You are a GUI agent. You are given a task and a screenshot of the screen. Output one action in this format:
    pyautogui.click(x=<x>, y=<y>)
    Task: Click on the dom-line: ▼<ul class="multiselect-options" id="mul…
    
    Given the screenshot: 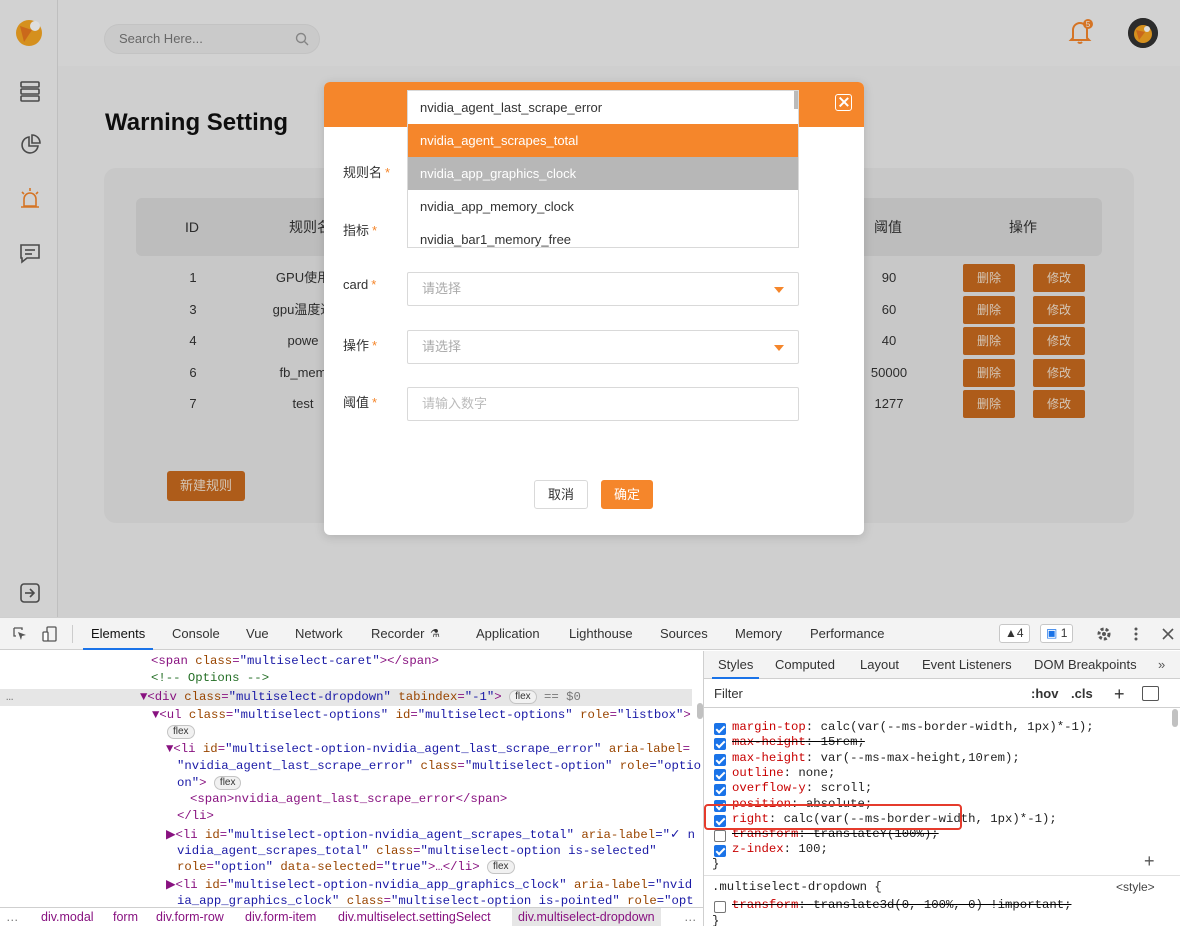 What is the action you would take?
    pyautogui.click(x=421, y=715)
    